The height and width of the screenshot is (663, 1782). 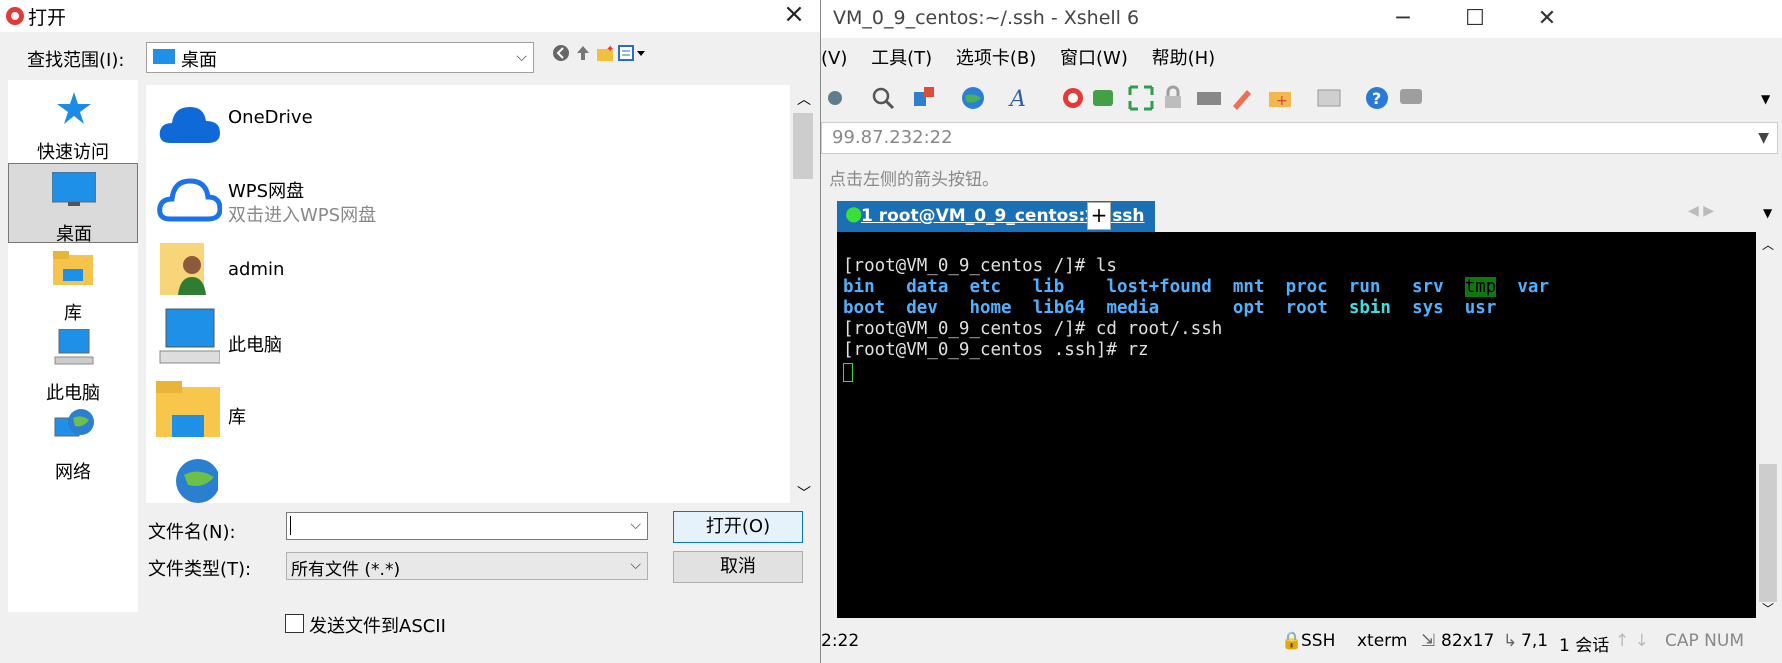 I want to click on place-label: 快速访问, so click(x=73, y=152).